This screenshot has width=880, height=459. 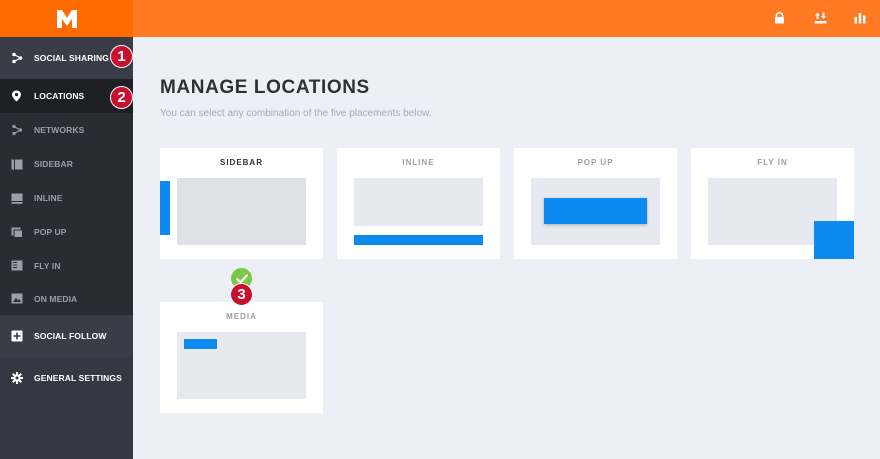 What do you see at coordinates (16, 378) in the screenshot?
I see `gear-icon` at bounding box center [16, 378].